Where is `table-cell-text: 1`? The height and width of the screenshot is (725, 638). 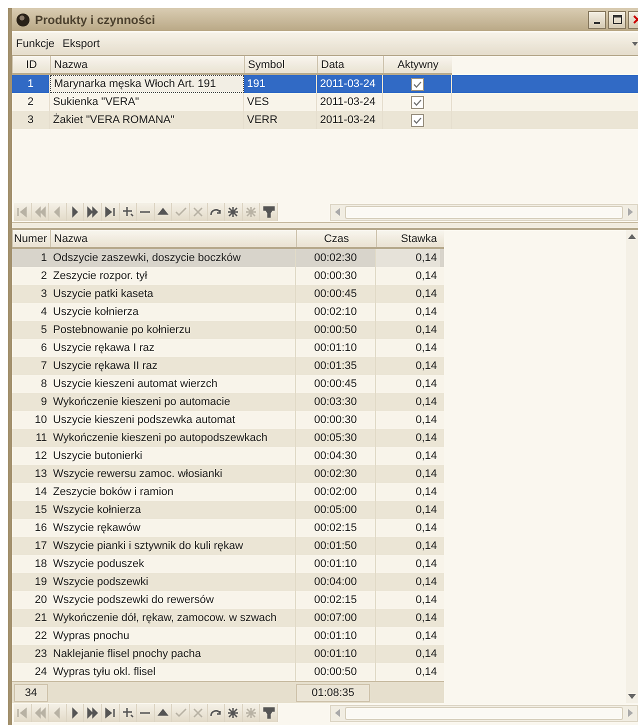
table-cell-text: 1 is located at coordinates (44, 258).